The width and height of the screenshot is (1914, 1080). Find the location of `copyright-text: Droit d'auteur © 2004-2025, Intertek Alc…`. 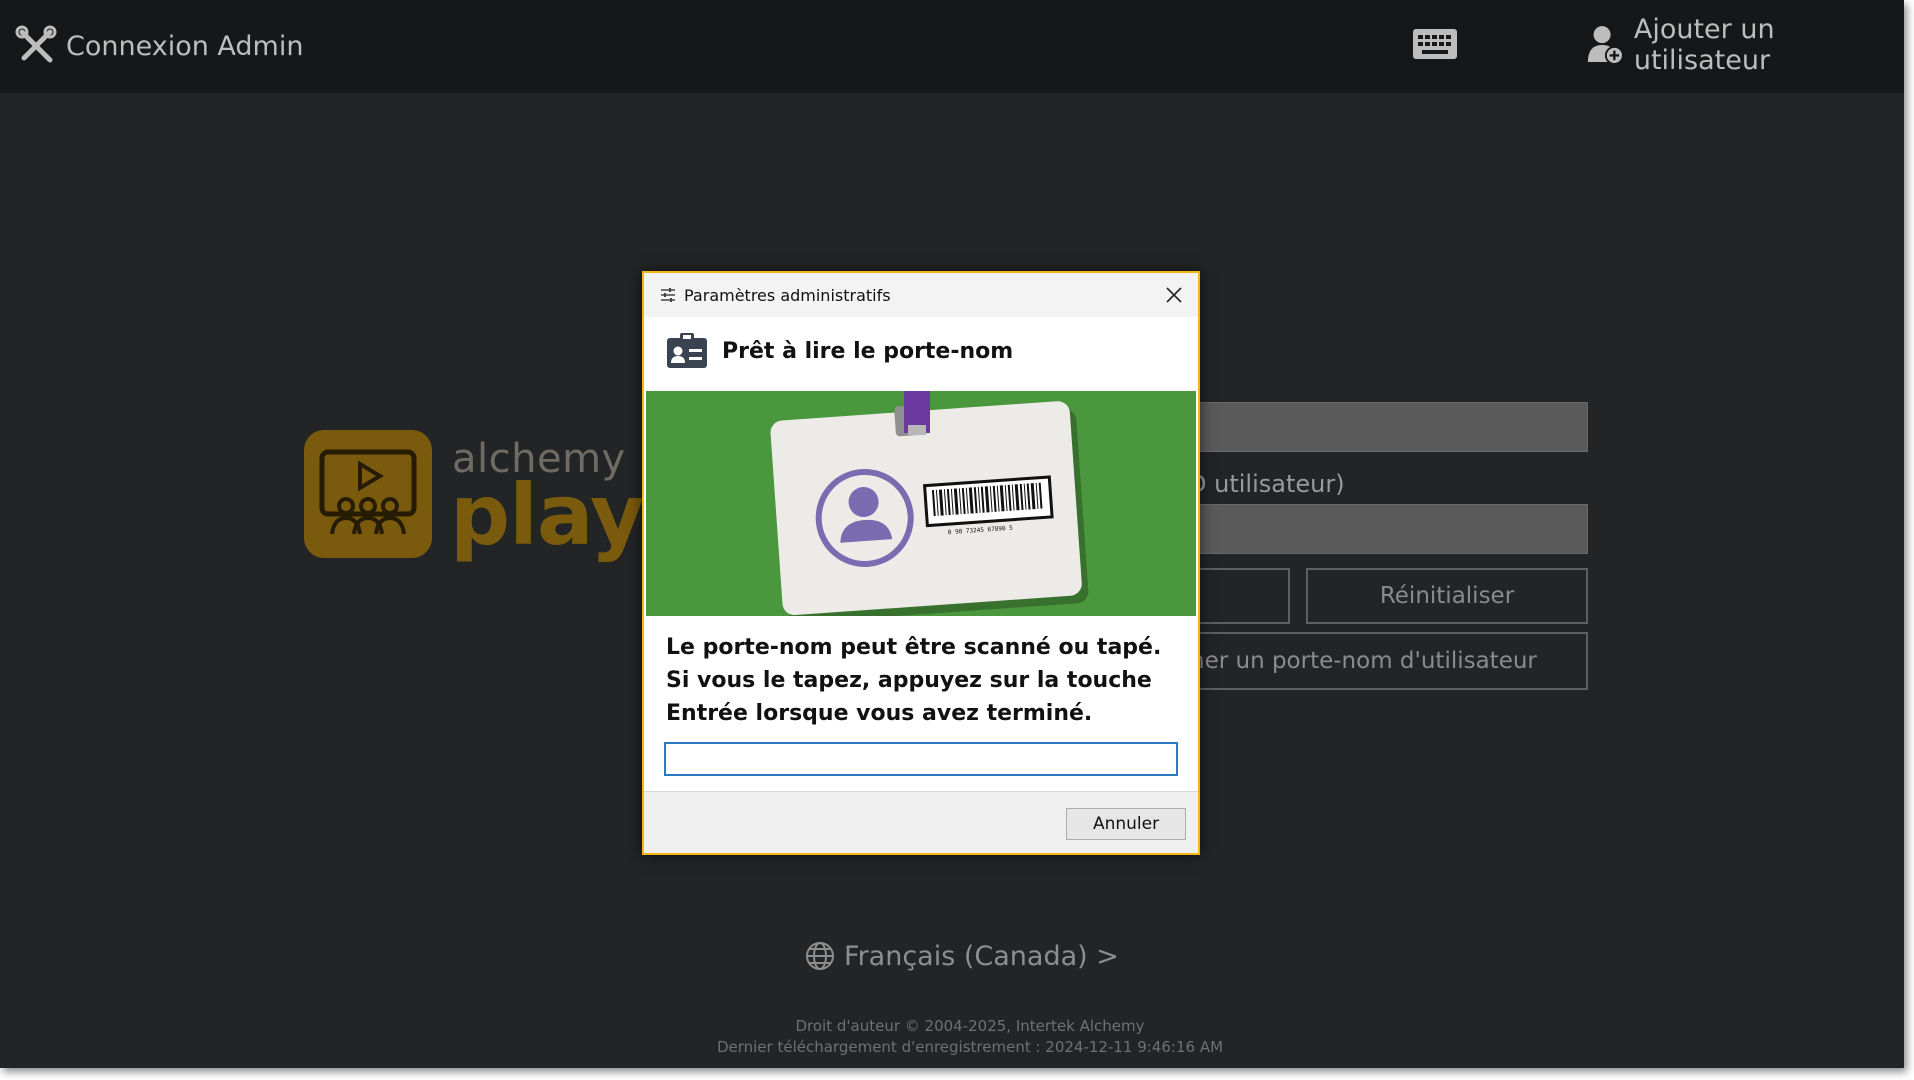

copyright-text: Droit d'auteur © 2004-2025, Intertek Alc… is located at coordinates (970, 1026).